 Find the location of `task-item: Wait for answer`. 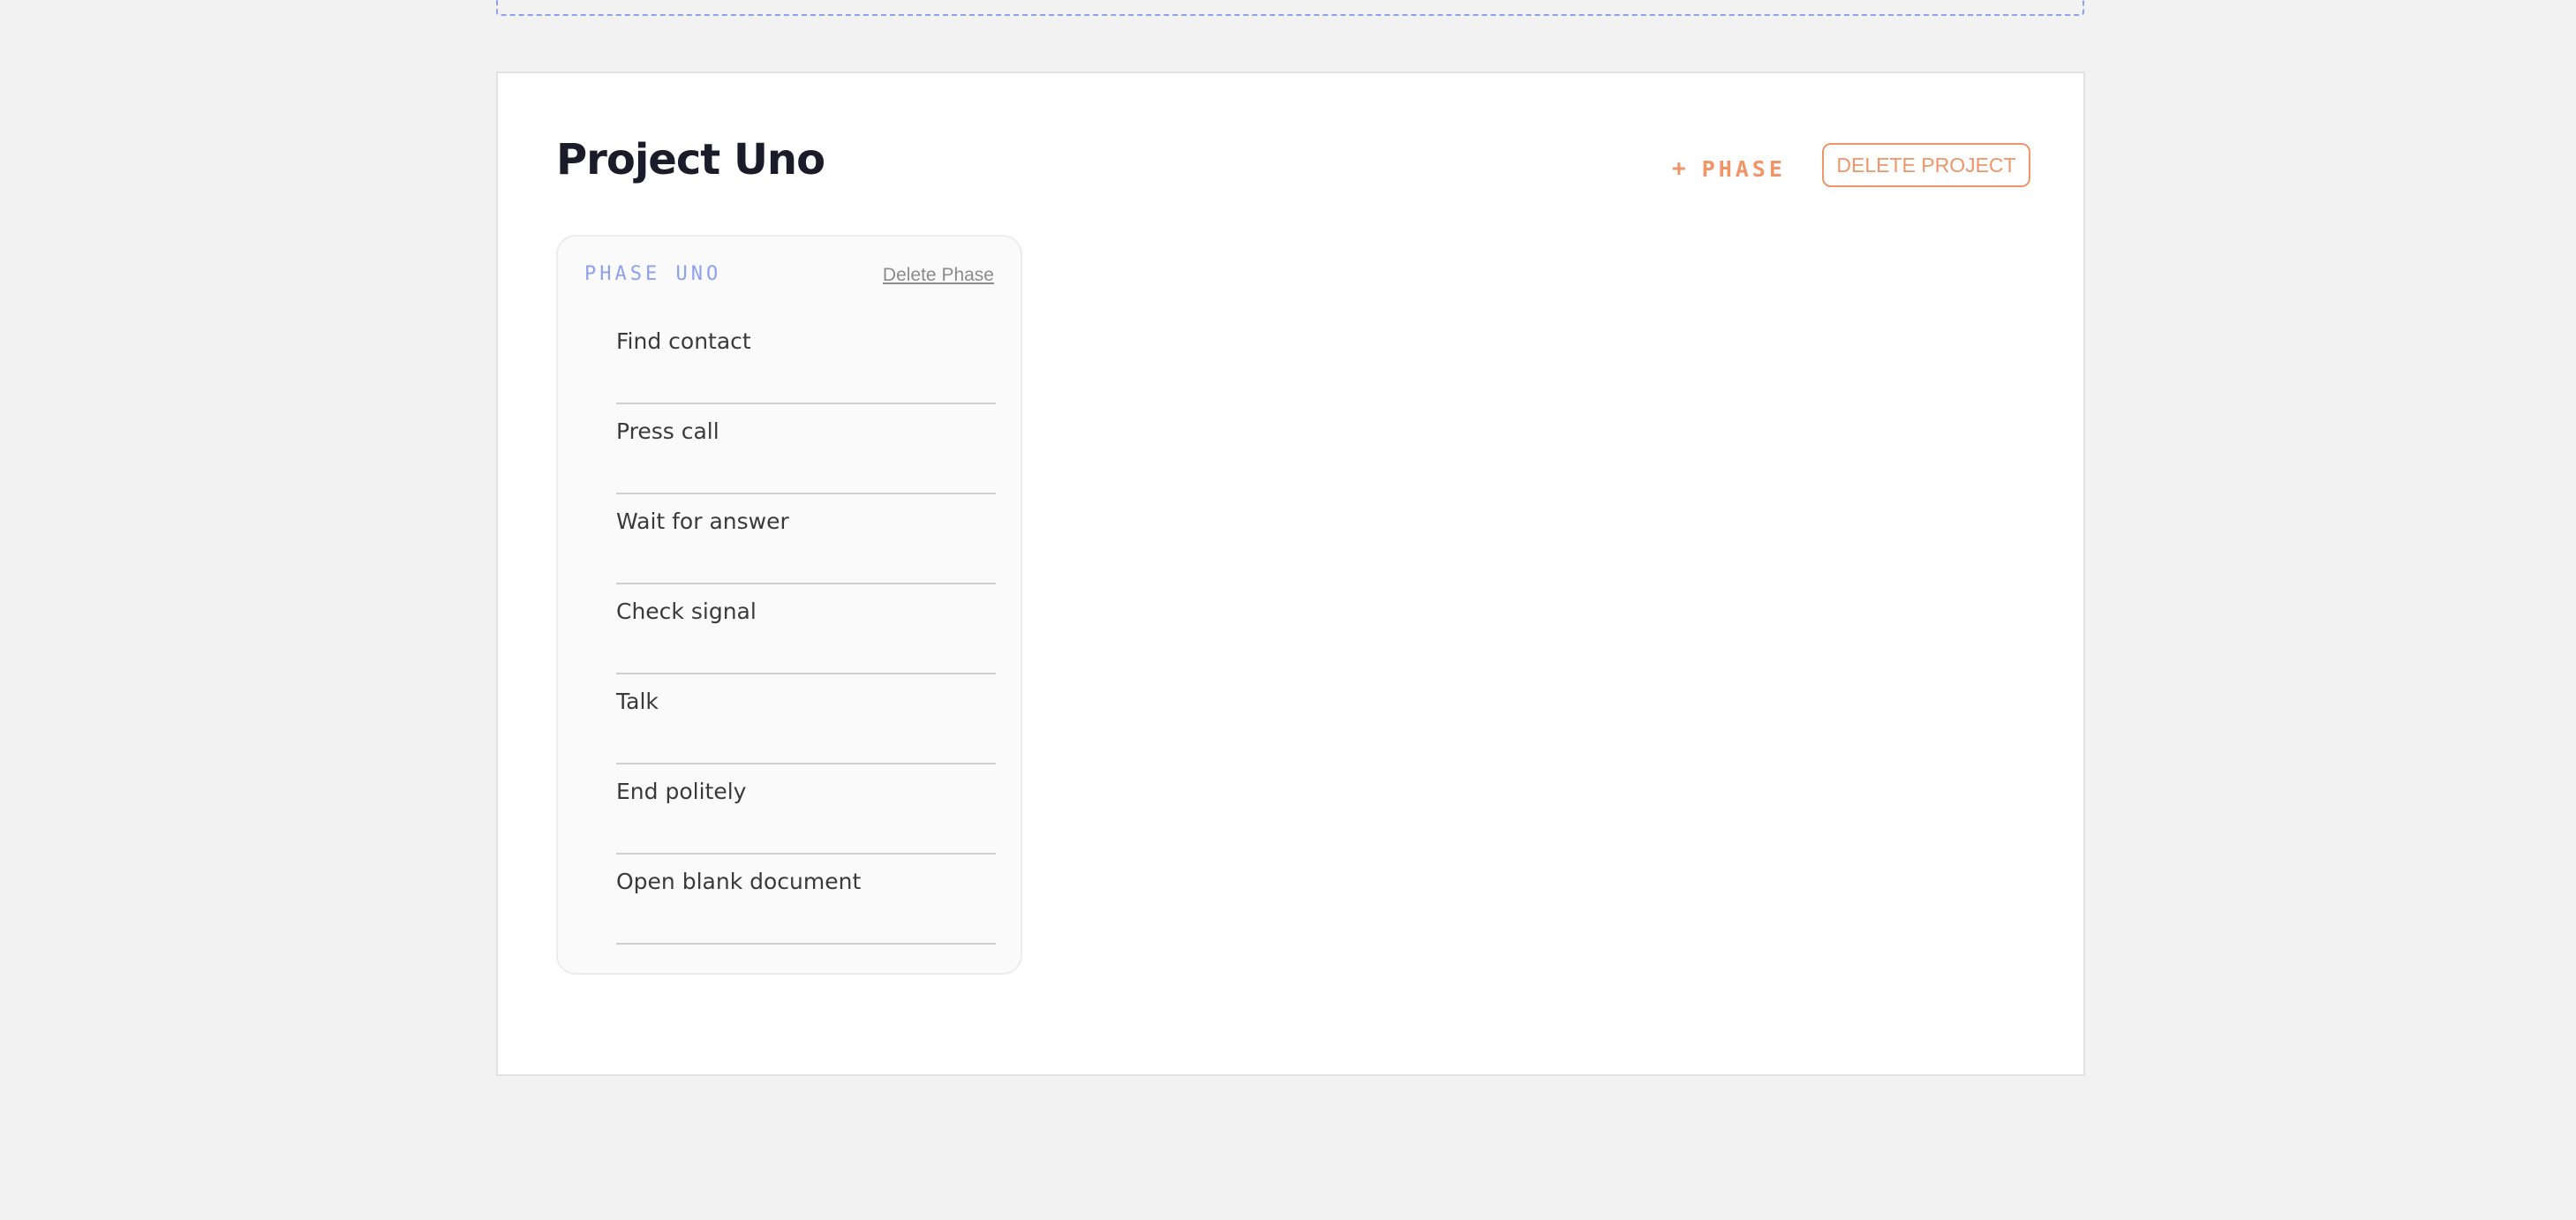

task-item: Wait for answer is located at coordinates (806, 539).